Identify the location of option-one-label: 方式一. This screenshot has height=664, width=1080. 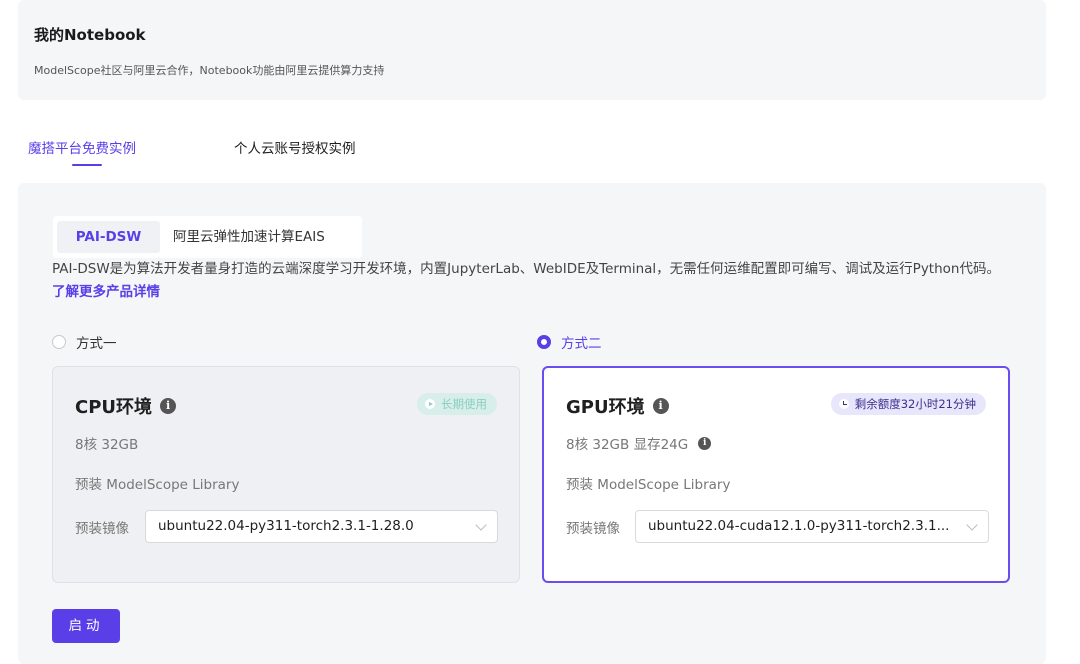
(96, 344).